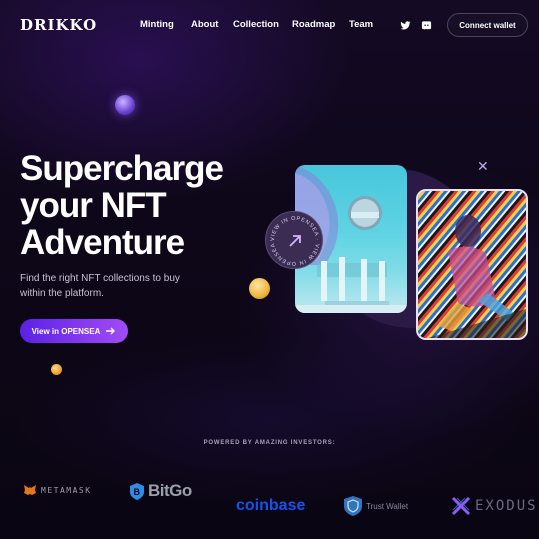  Describe the element at coordinates (406, 24) in the screenshot. I see `twitter-icon` at that location.